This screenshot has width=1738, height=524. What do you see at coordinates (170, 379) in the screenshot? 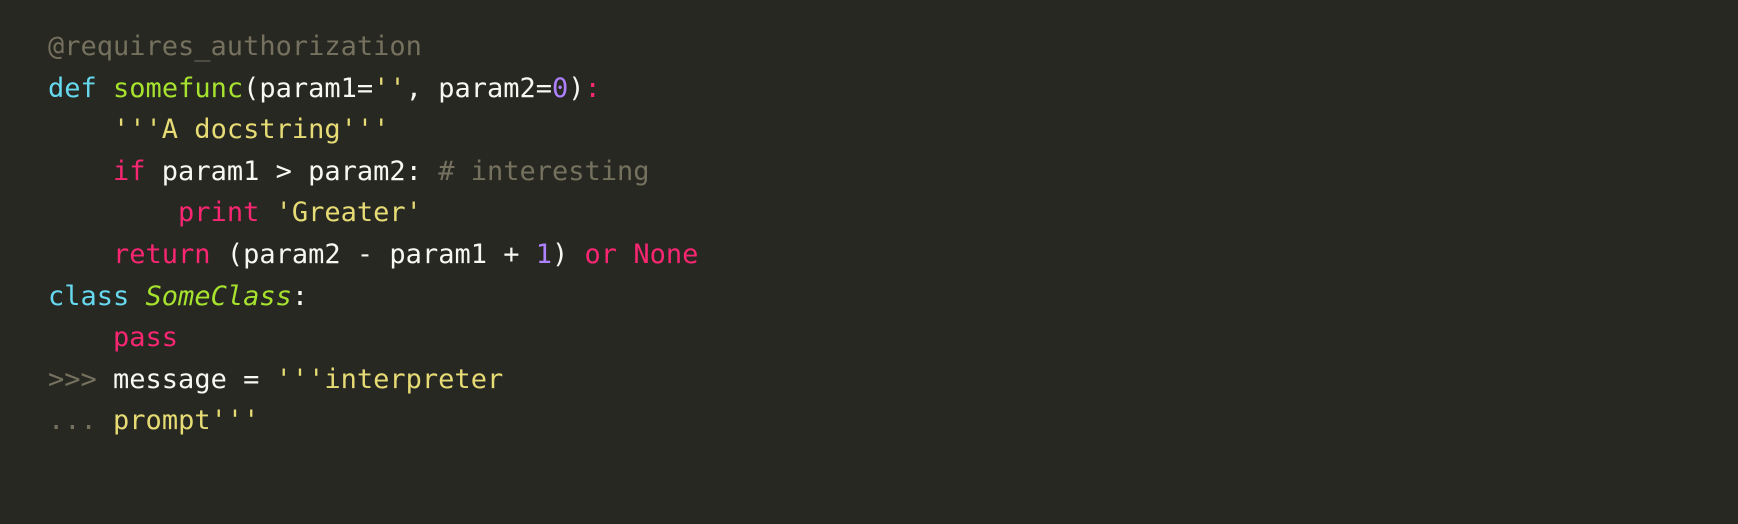
I see `token-text: message` at bounding box center [170, 379].